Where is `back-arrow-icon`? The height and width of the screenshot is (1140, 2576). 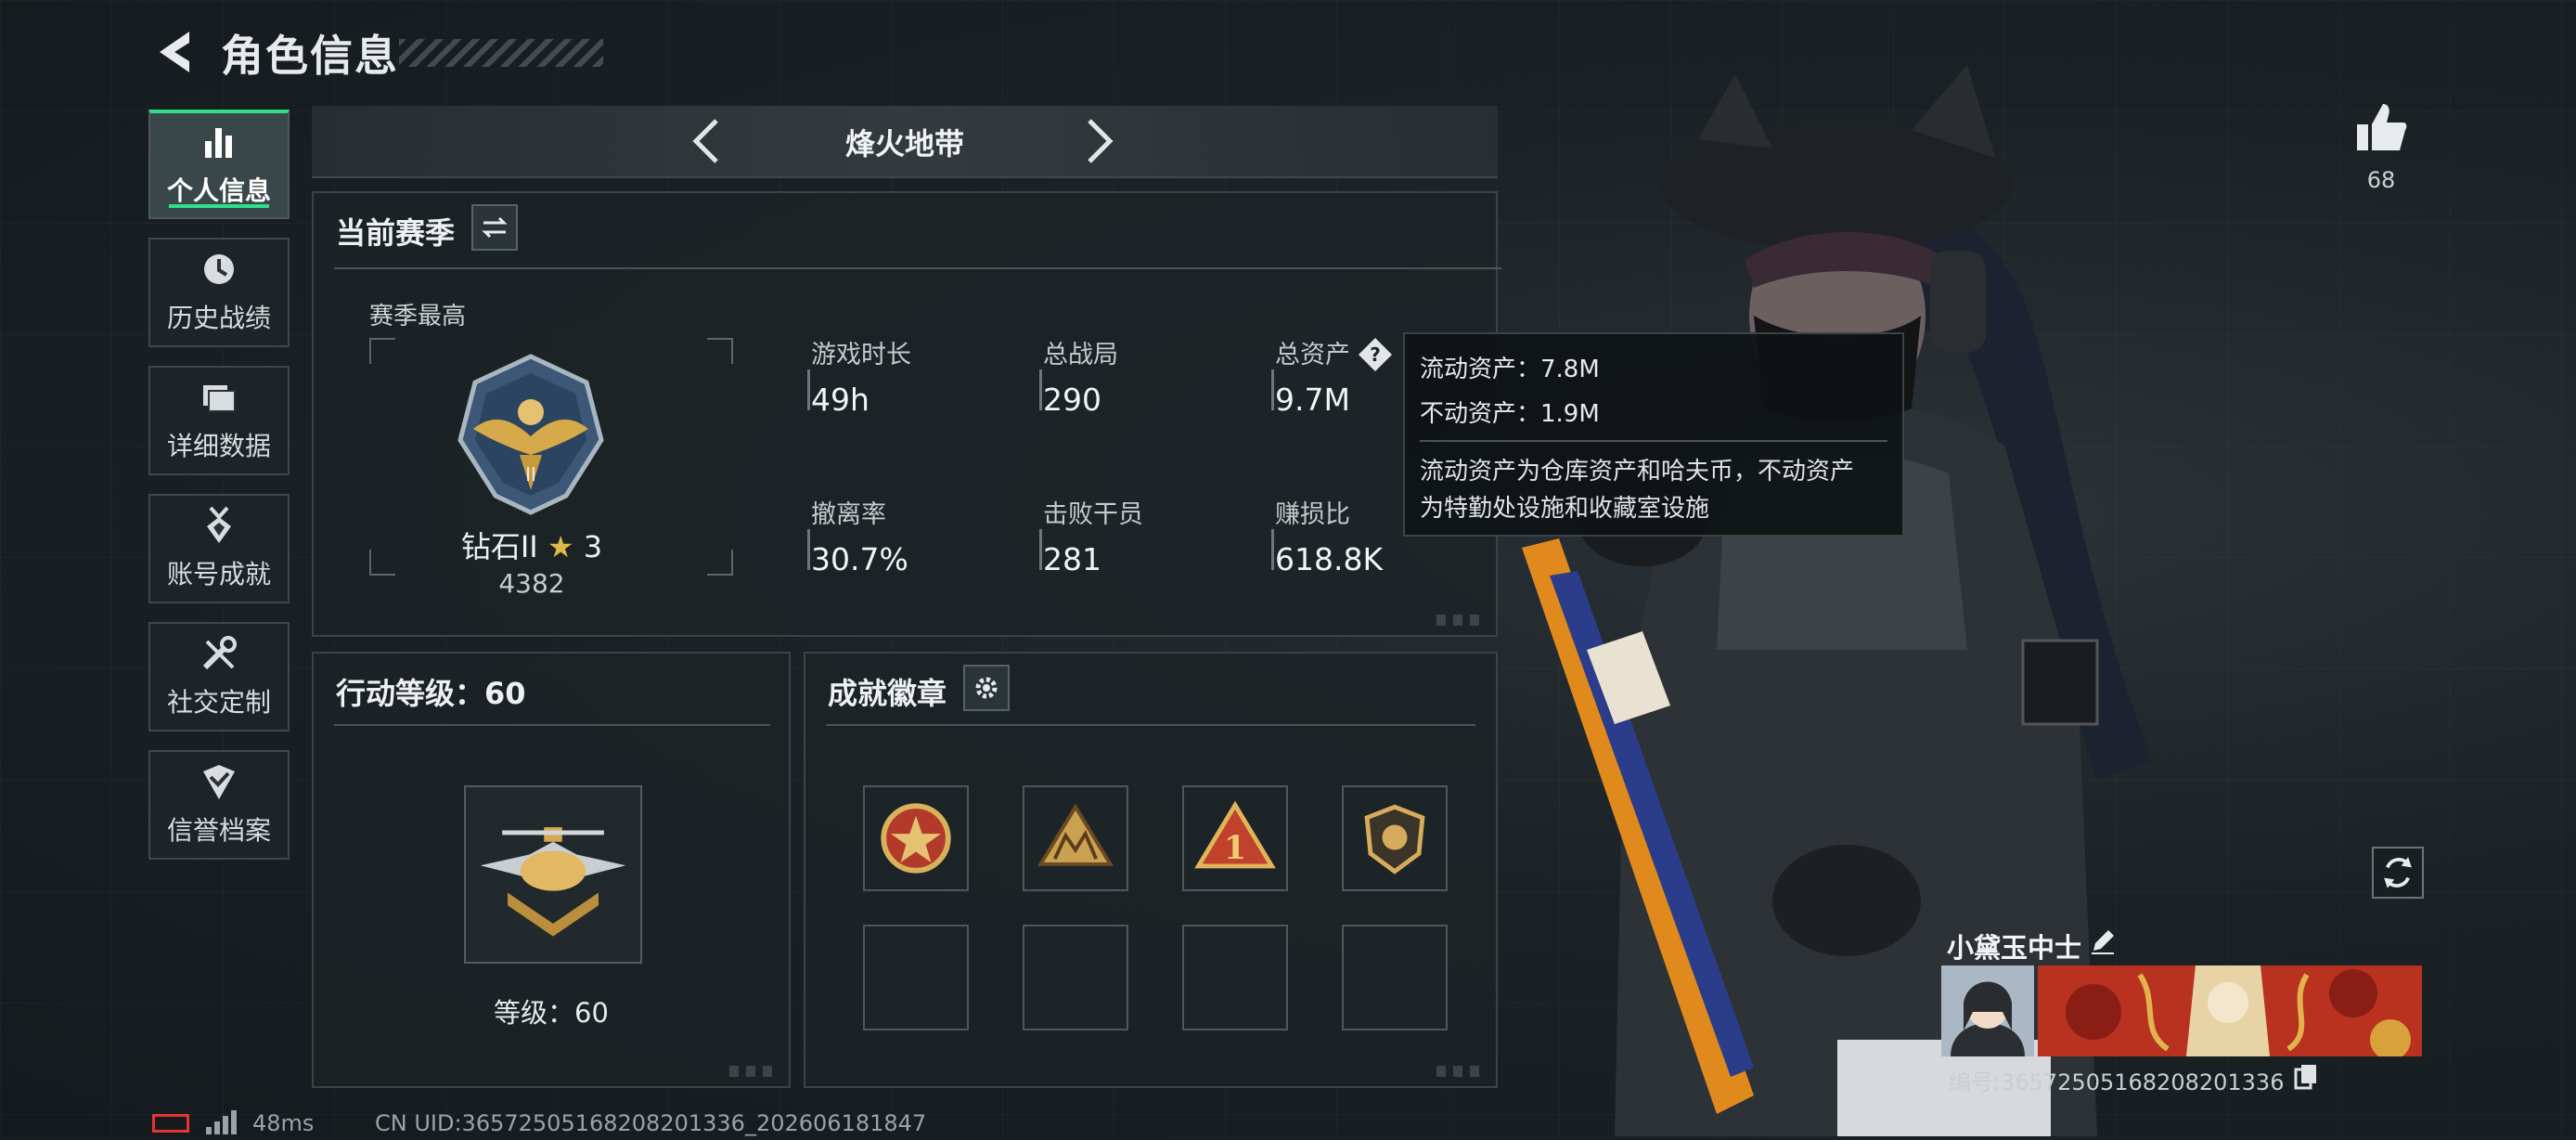 back-arrow-icon is located at coordinates (176, 52).